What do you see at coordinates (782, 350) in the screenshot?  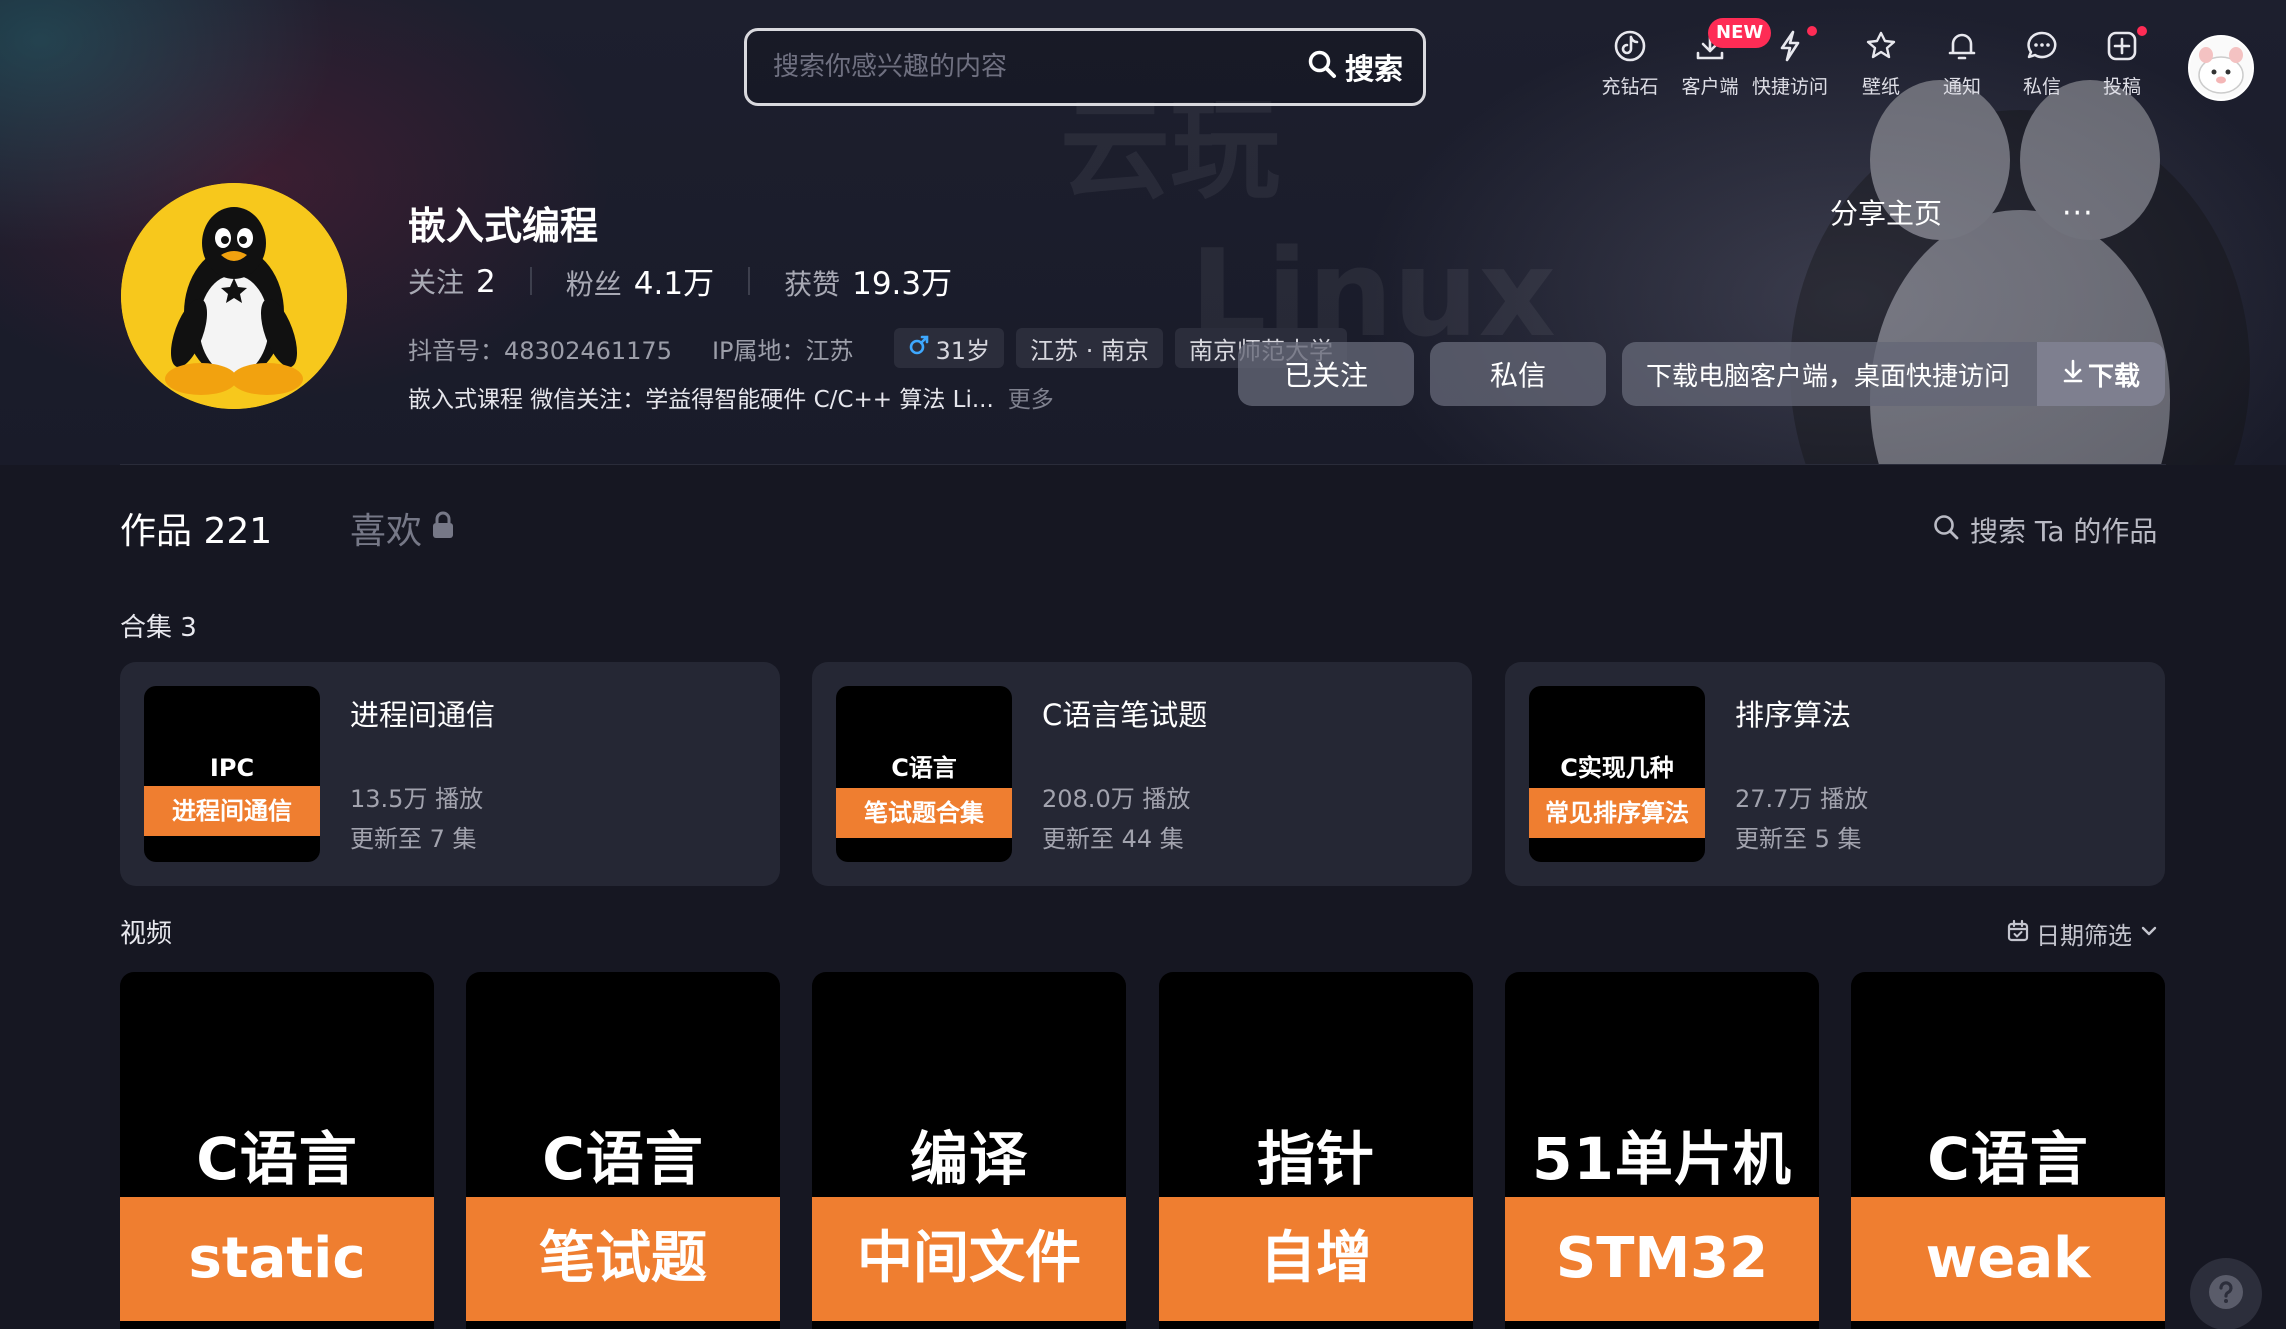 I see `ip-location: IP属地：江苏` at bounding box center [782, 350].